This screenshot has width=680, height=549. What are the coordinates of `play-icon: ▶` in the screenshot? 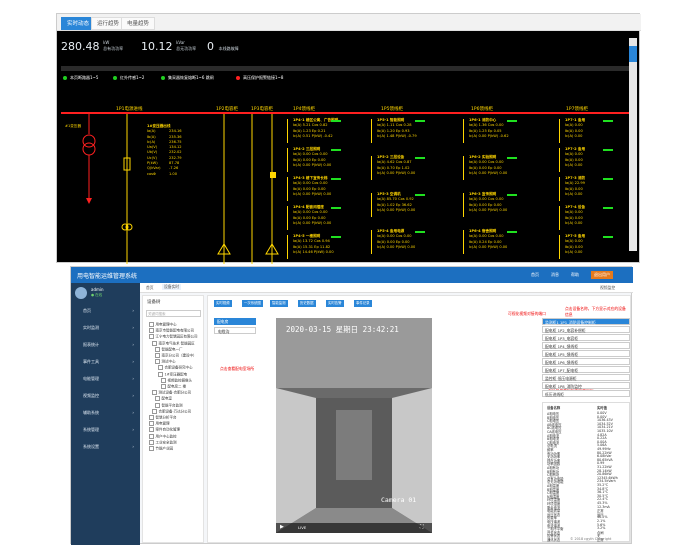 It's located at (282, 527).